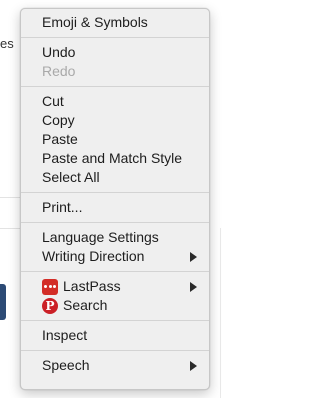  I want to click on menu-item-inspect: Inspect, so click(115, 335).